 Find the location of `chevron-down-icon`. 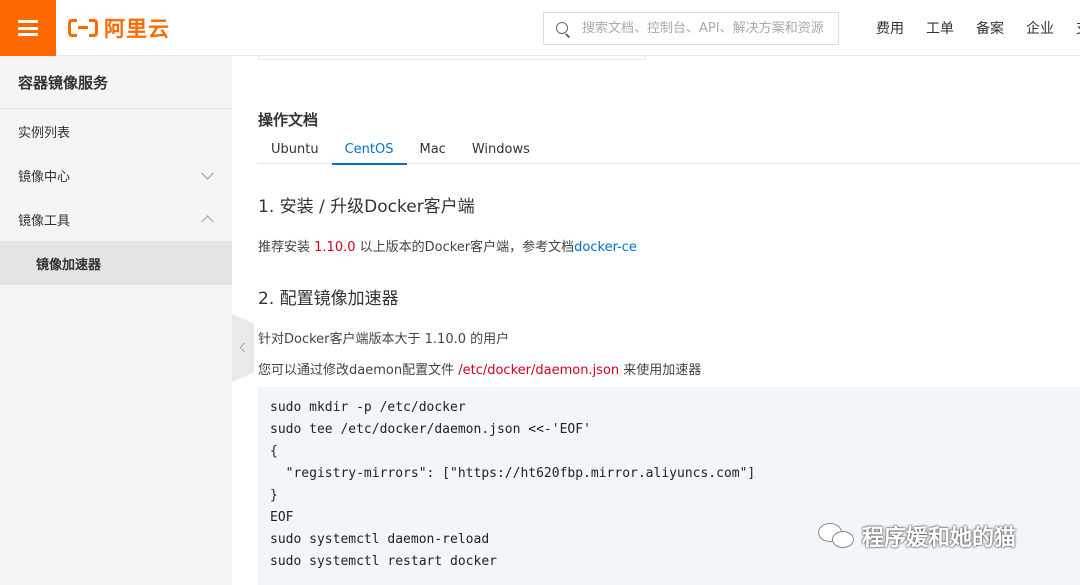

chevron-down-icon is located at coordinates (207, 173).